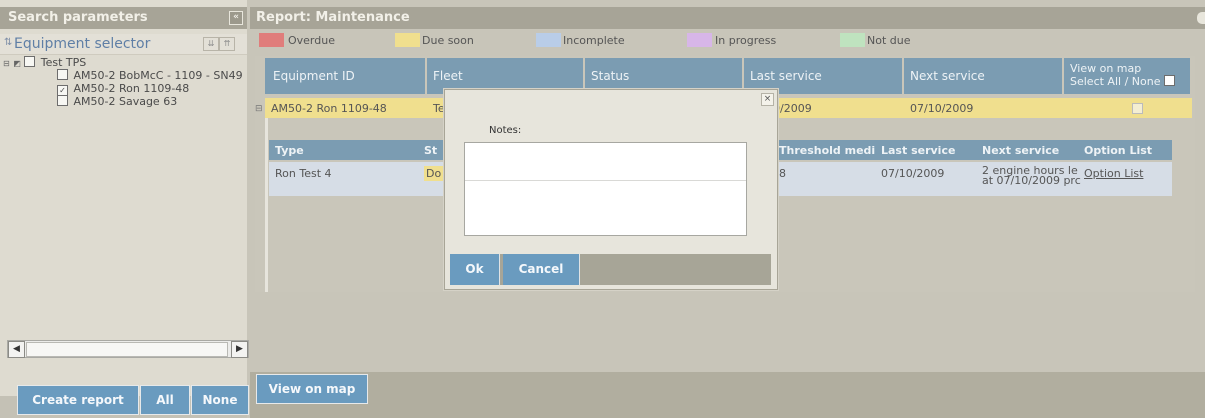 The height and width of the screenshot is (418, 1205). Describe the element at coordinates (1169, 80) in the screenshot. I see `select-all-checkbox` at that location.